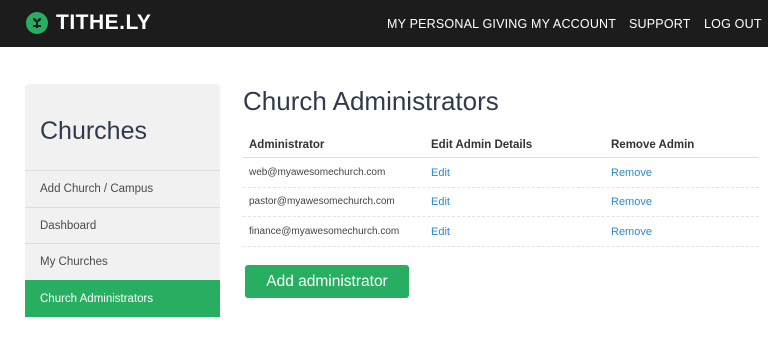  I want to click on nav-my-account: MY ACCOUNT, so click(573, 23).